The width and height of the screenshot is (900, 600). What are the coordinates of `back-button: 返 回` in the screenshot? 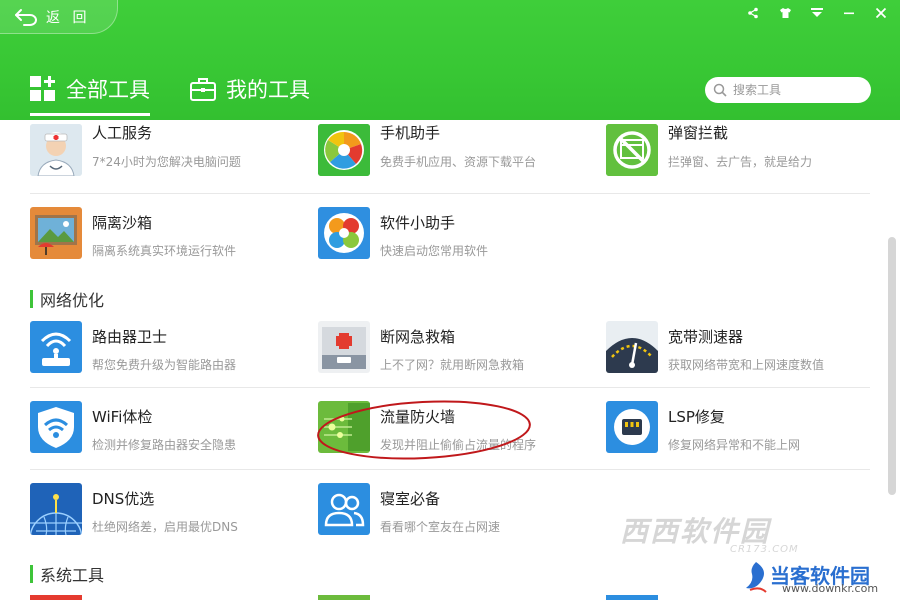 It's located at (59, 17).